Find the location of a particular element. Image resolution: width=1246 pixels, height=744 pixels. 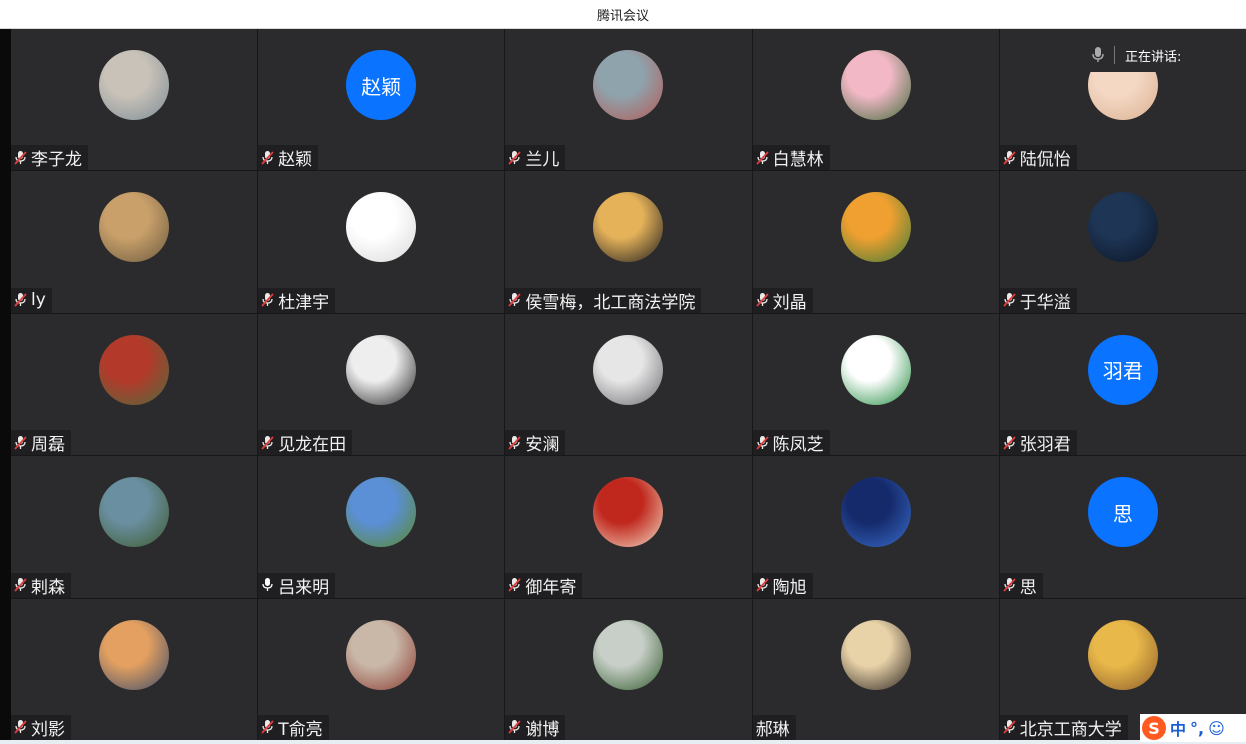

participant-name: 御年寄 is located at coordinates (551, 587).